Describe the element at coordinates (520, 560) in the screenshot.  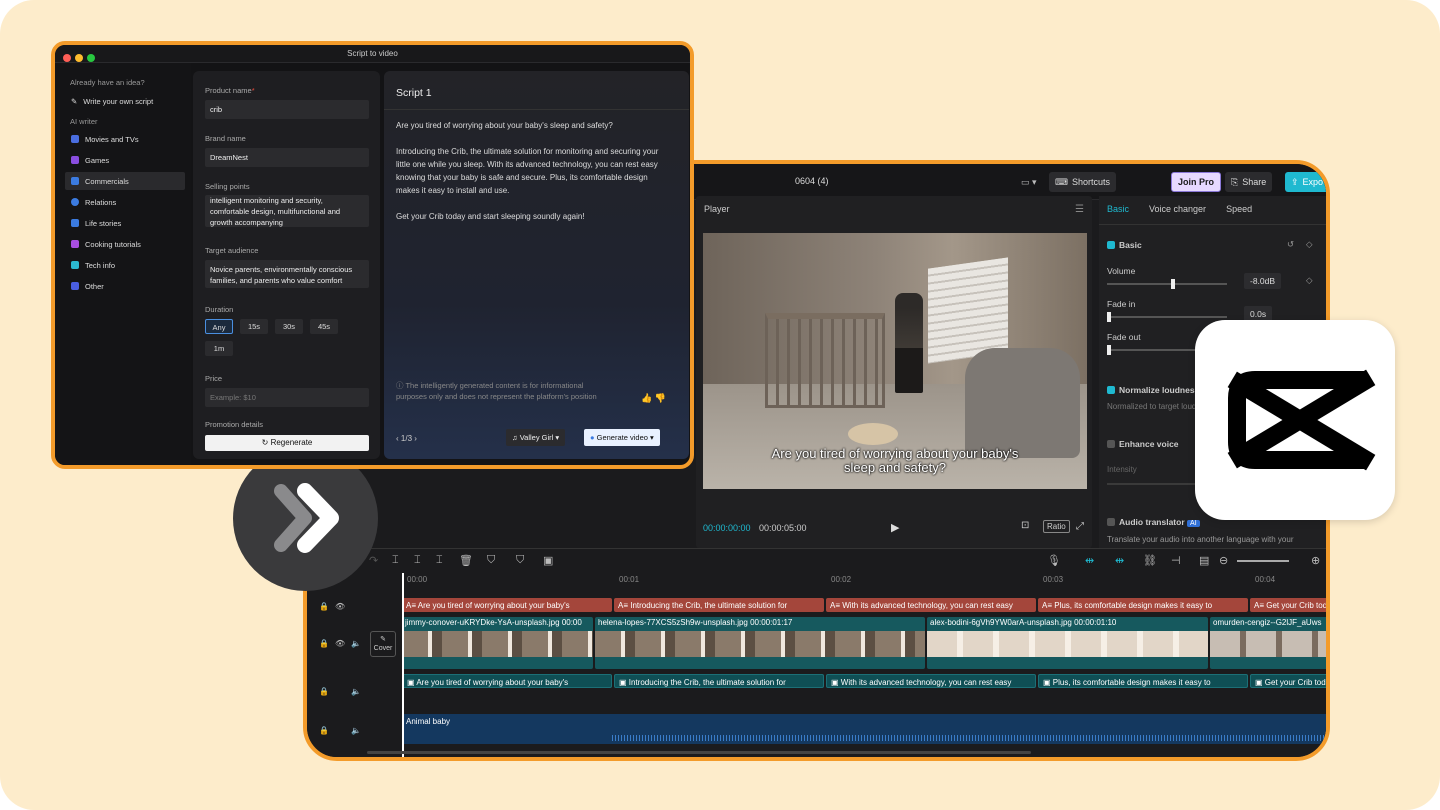
I see `shield-icon: ⛉` at that location.